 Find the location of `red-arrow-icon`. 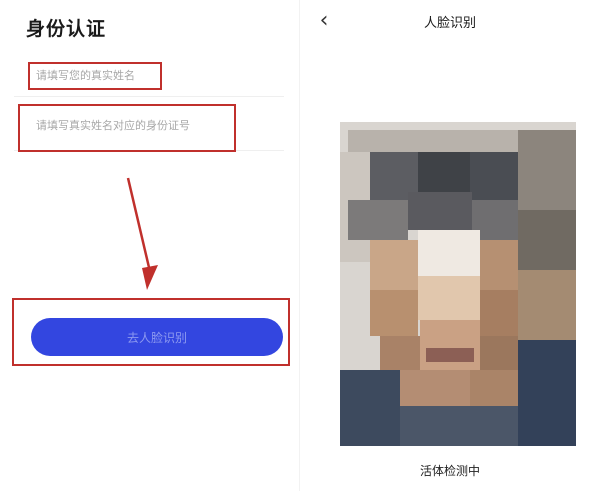

red-arrow-icon is located at coordinates (142, 233).